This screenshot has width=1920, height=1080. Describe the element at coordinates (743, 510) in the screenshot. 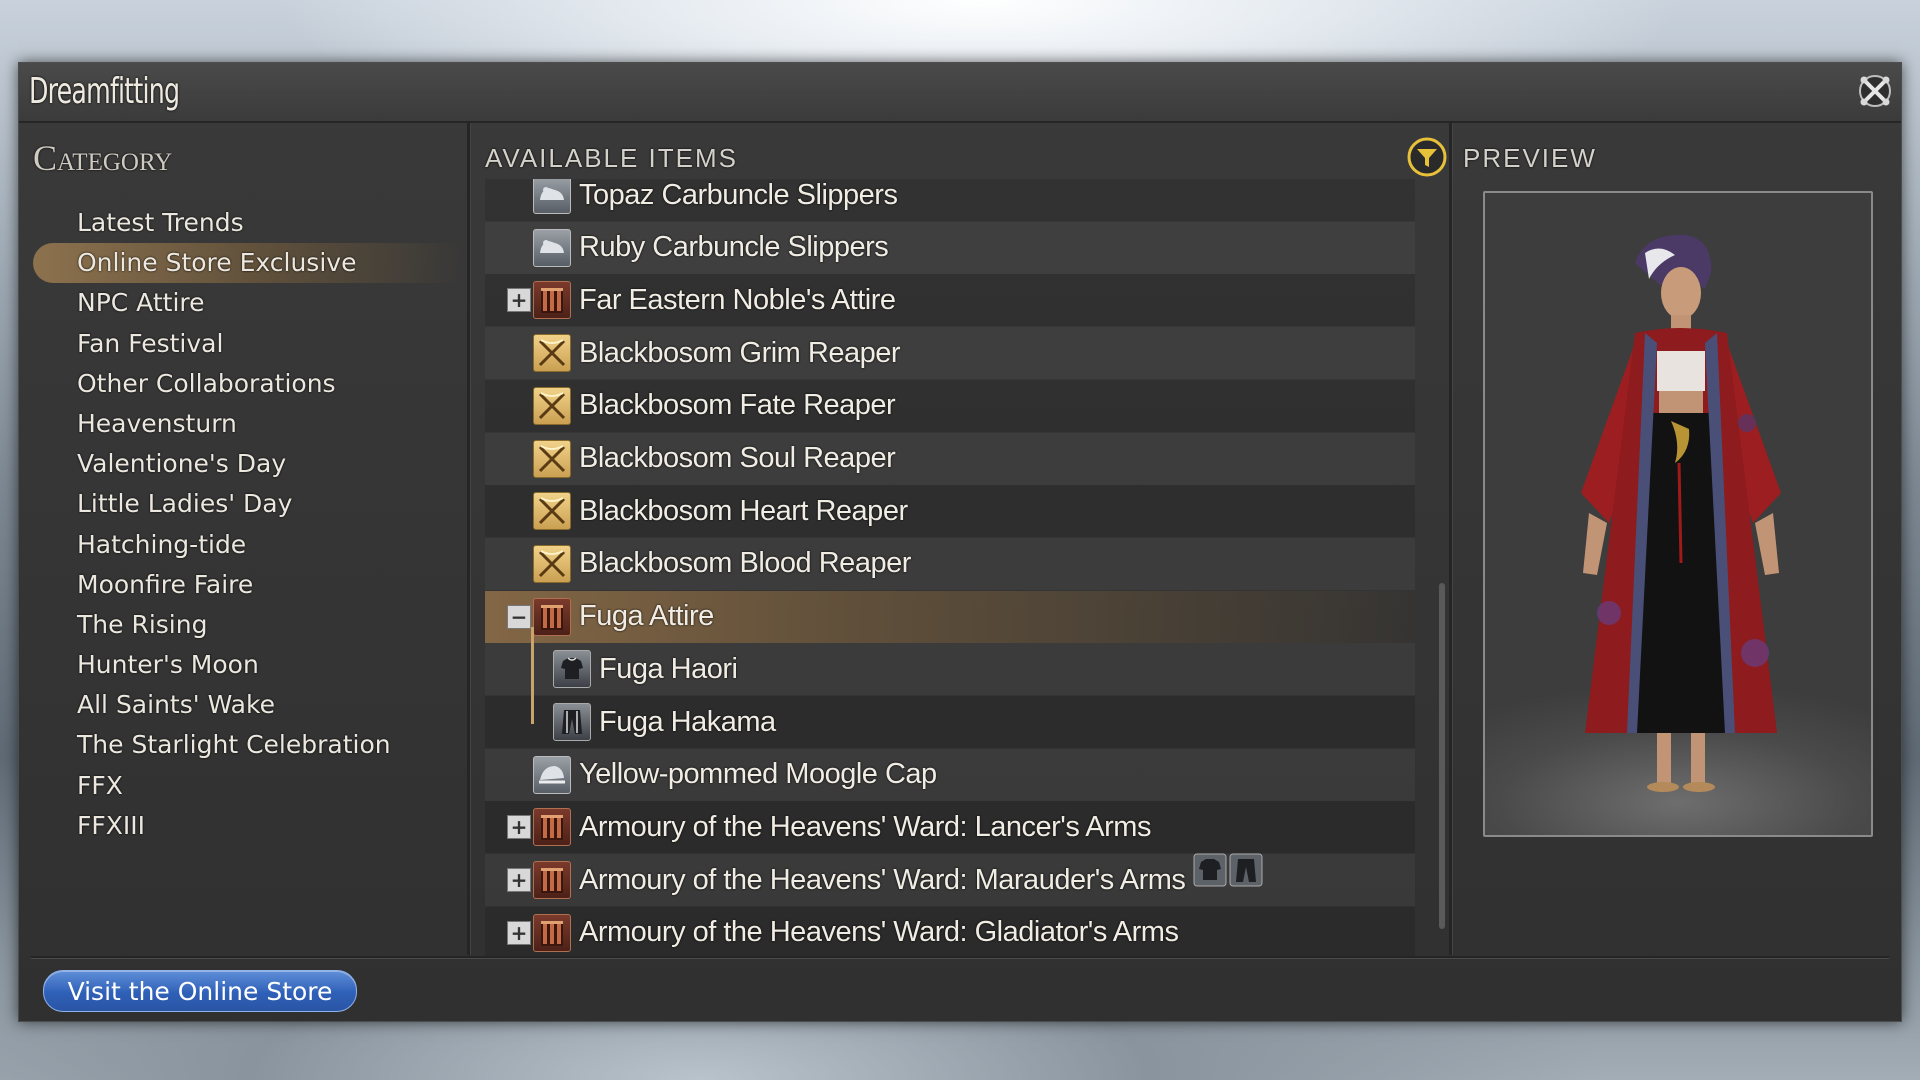

I see `item-label: Blackbosom Heart Reaper` at that location.